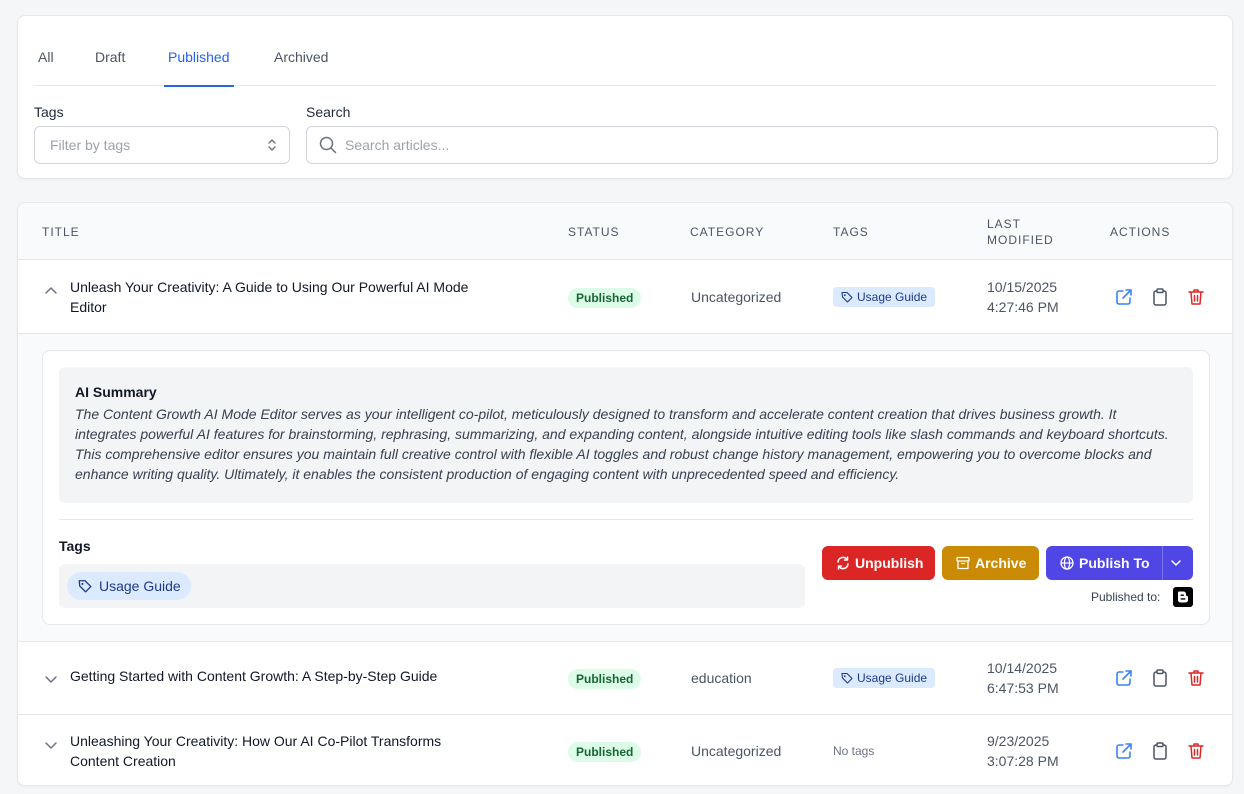 The image size is (1244, 794). I want to click on archive-icon, so click(963, 563).